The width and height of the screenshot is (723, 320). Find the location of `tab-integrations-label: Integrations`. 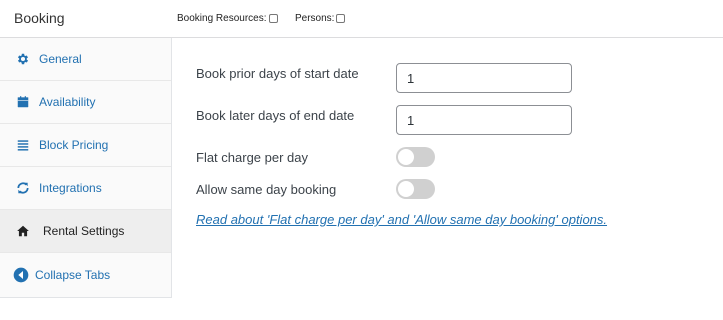

tab-integrations-label: Integrations is located at coordinates (70, 188).